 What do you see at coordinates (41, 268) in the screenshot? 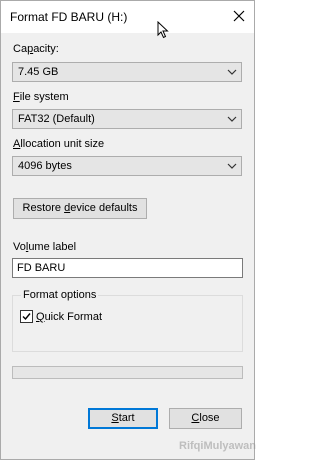
I see `volume-label-value: FD BARU` at bounding box center [41, 268].